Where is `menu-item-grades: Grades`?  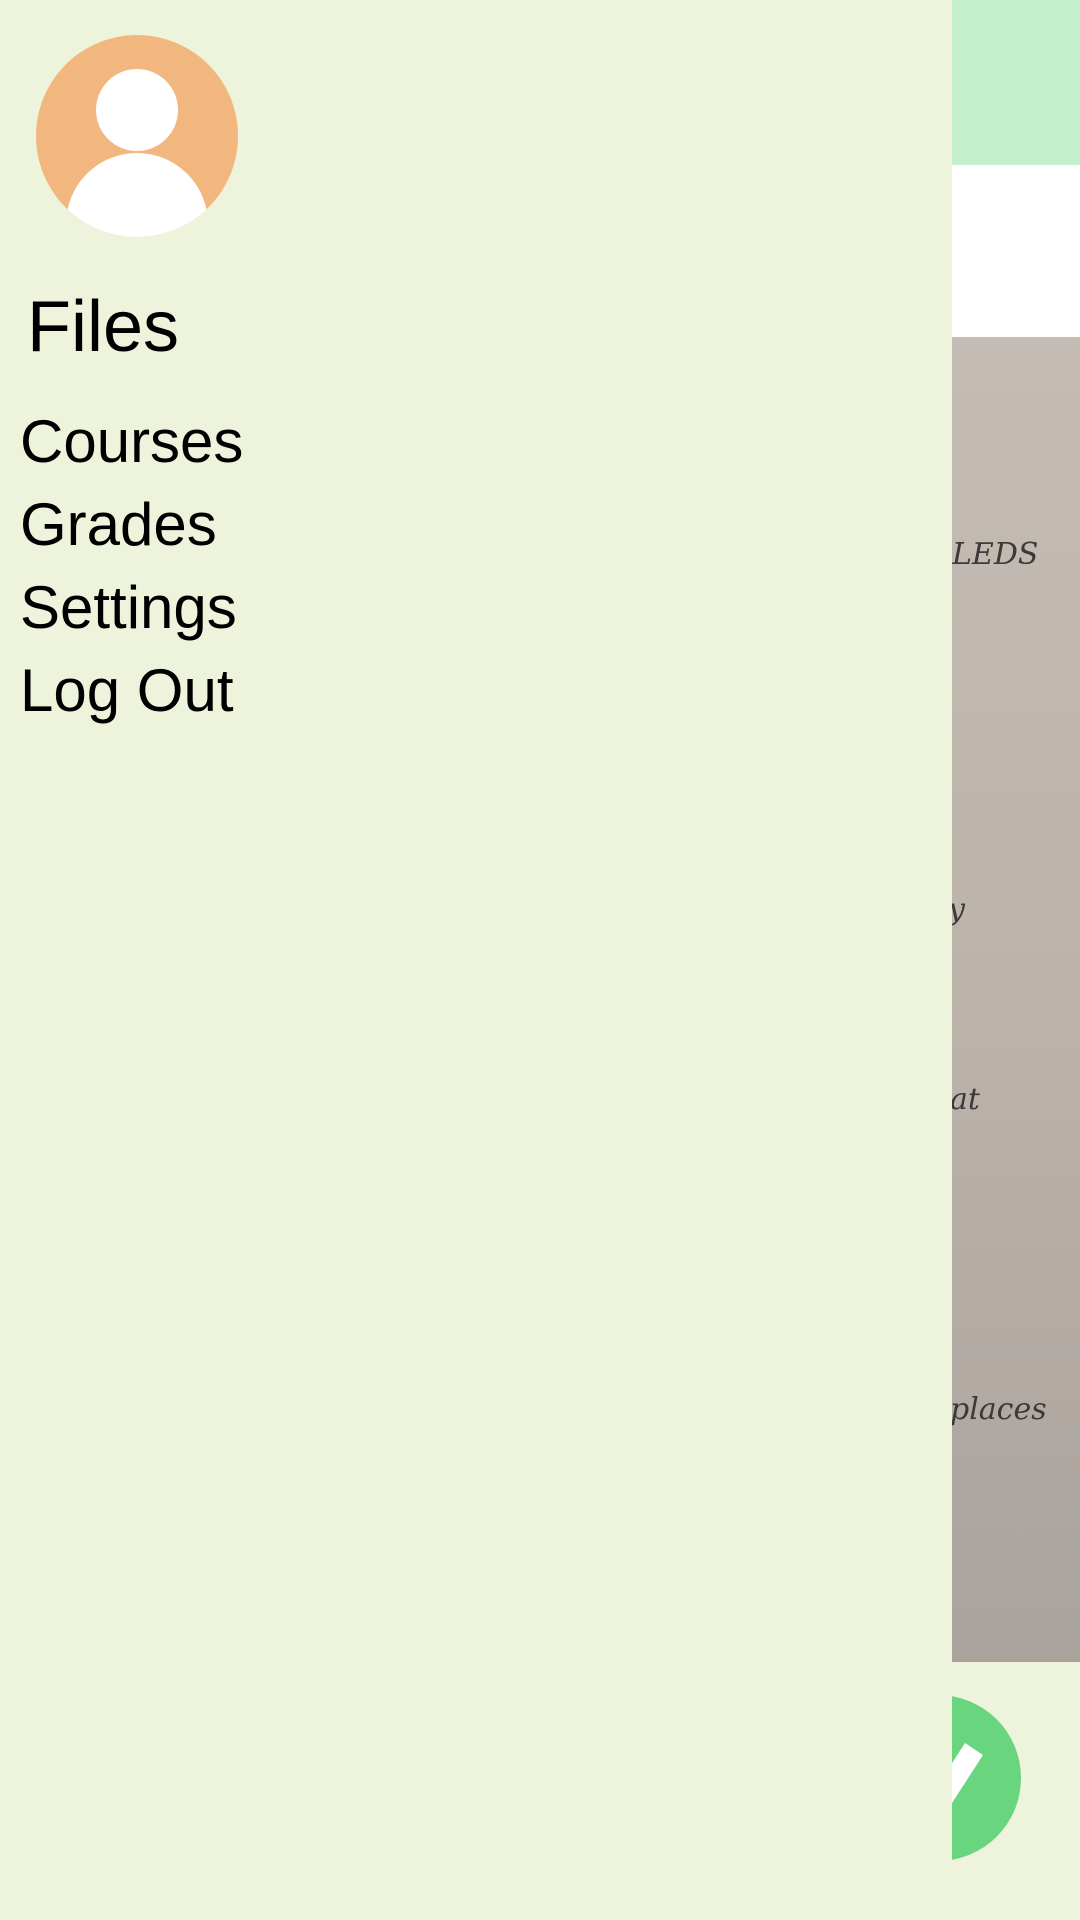
menu-item-grades: Grades is located at coordinates (131, 524).